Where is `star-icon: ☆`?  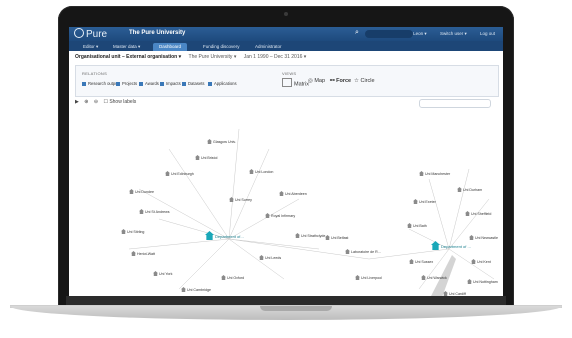
star-icon: ☆ is located at coordinates (356, 81).